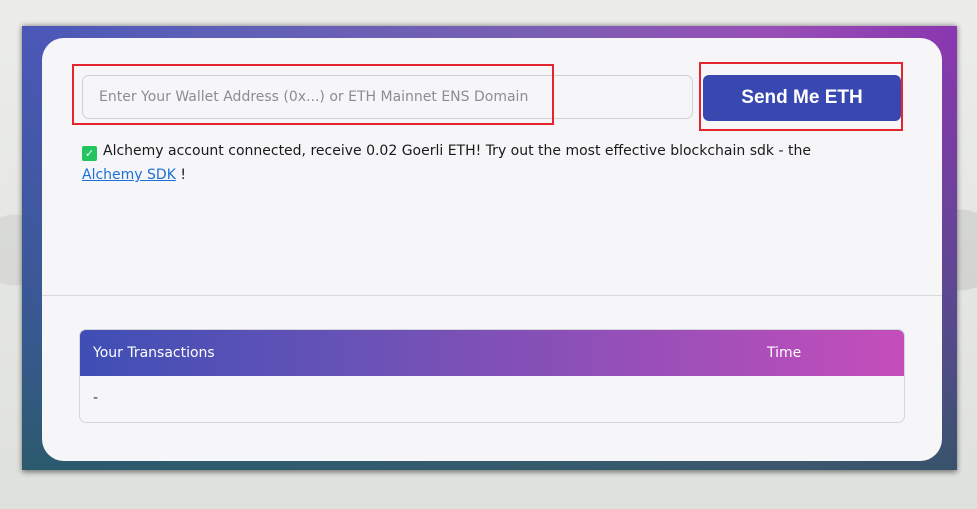  What do you see at coordinates (154, 353) in the screenshot?
I see `column-header-transactions: Your Transactions` at bounding box center [154, 353].